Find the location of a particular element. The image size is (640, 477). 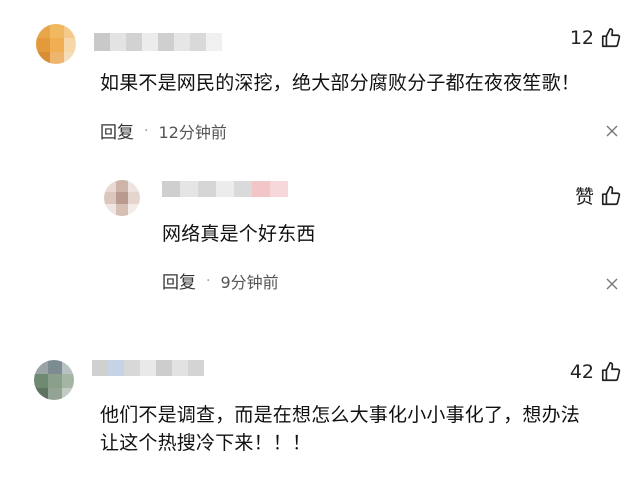

comment-meta: 回复 · 12分钟前 is located at coordinates (163, 131).